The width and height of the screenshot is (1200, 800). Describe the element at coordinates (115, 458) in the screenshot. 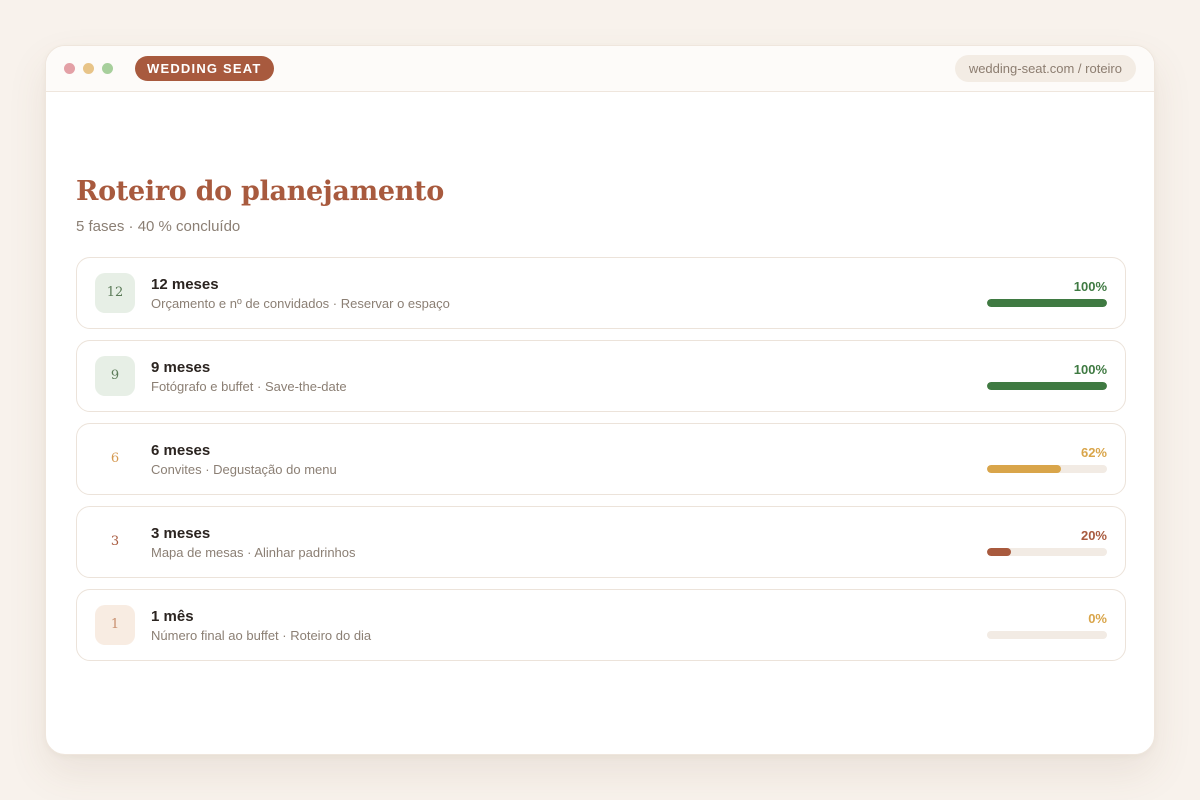

I see `phase-badge: 6` at that location.